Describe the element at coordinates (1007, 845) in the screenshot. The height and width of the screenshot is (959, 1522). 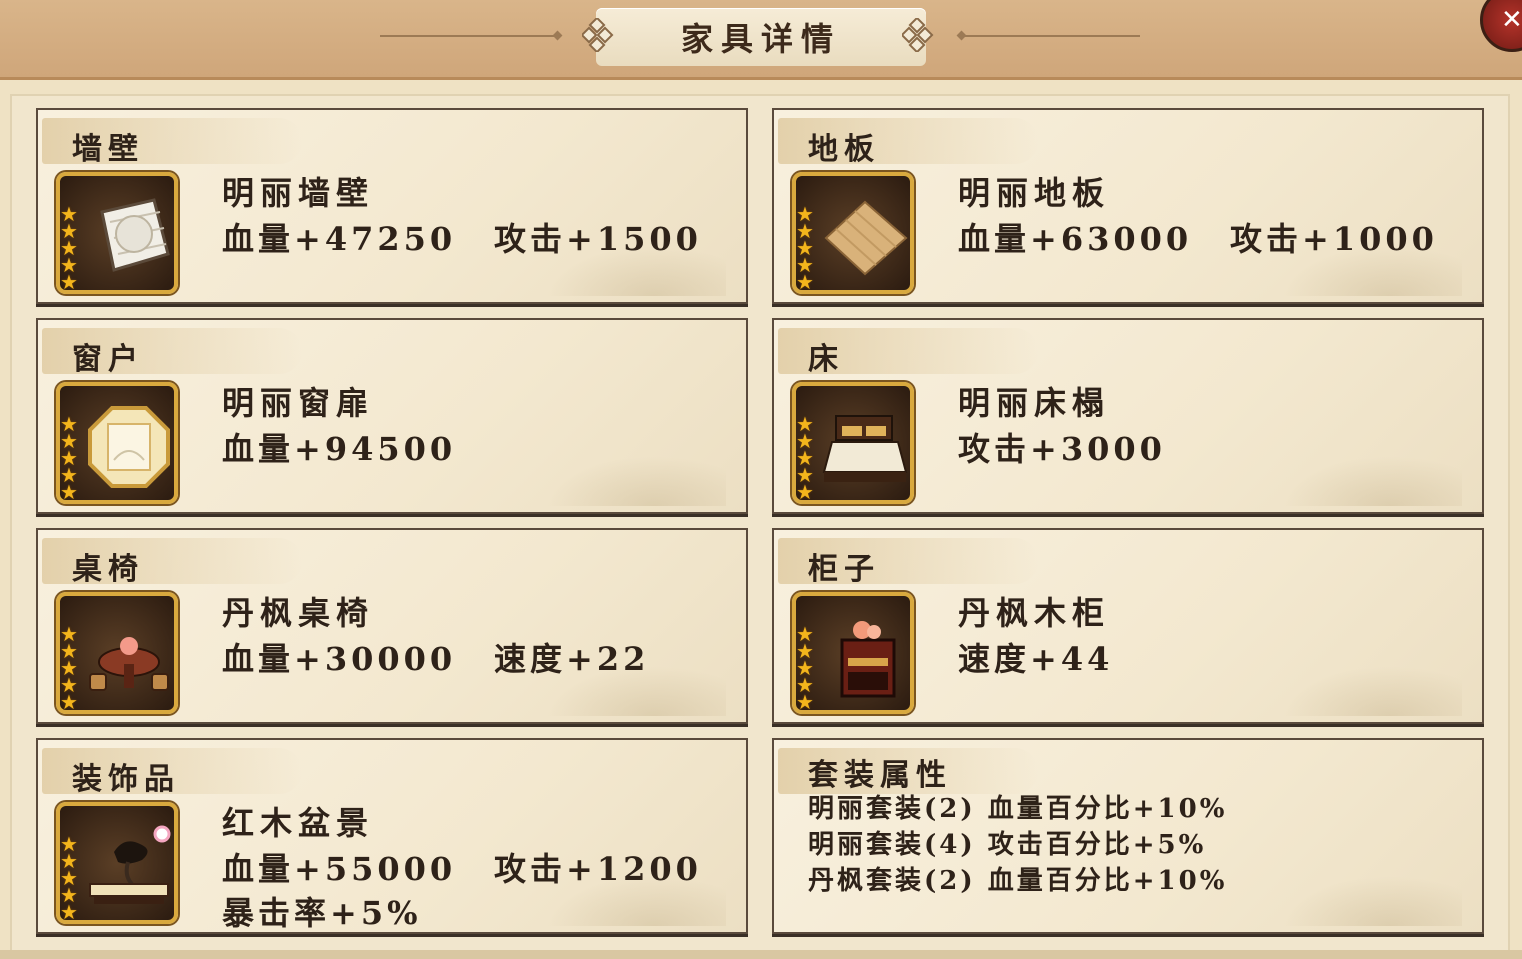
I see `set-bonus-line: 明丽套装(4) 攻击百分比+5%` at that location.